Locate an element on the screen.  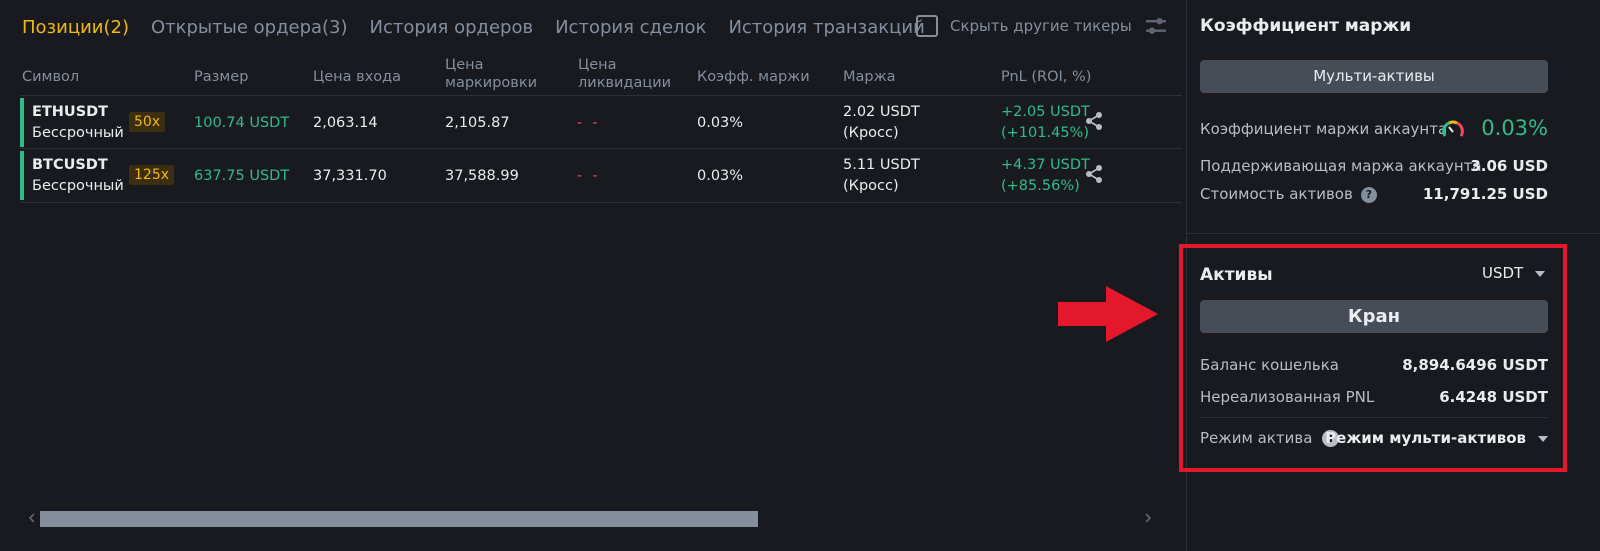
row-symbol: ETHUSDT is located at coordinates (70, 112).